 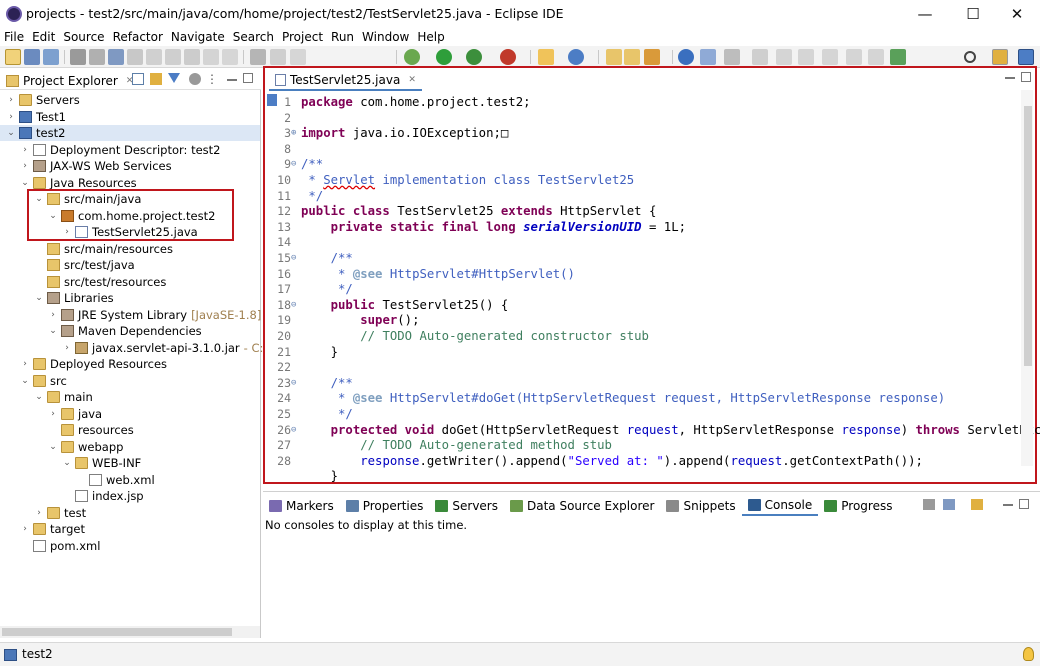 What do you see at coordinates (342, 37) in the screenshot?
I see `menu-run: Run` at bounding box center [342, 37].